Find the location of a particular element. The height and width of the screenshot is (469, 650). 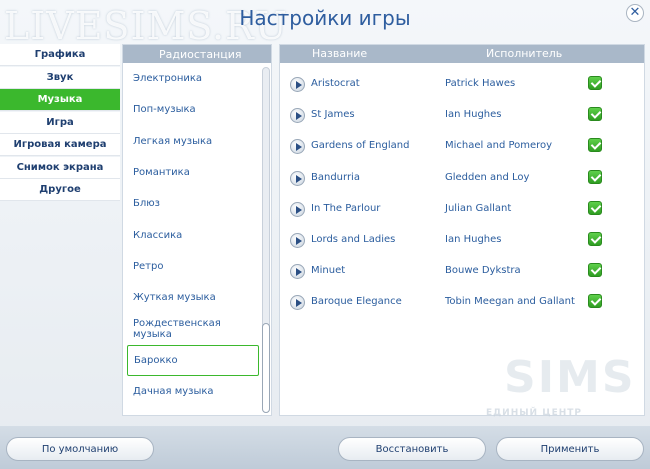

track-row: Bandurria Gledden and Loy is located at coordinates (462, 177).